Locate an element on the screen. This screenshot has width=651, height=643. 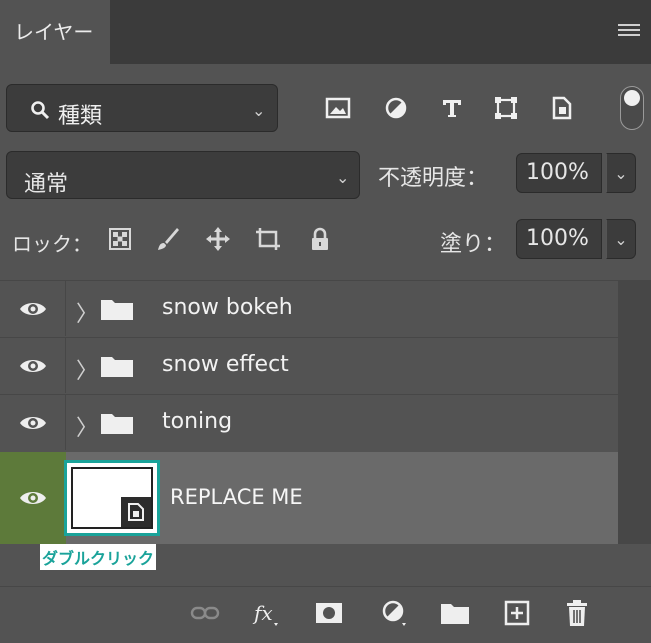
opacity-value: 100% is located at coordinates (557, 172).